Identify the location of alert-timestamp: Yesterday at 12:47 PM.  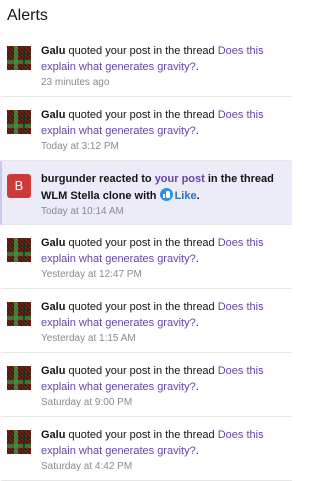
(91, 274).